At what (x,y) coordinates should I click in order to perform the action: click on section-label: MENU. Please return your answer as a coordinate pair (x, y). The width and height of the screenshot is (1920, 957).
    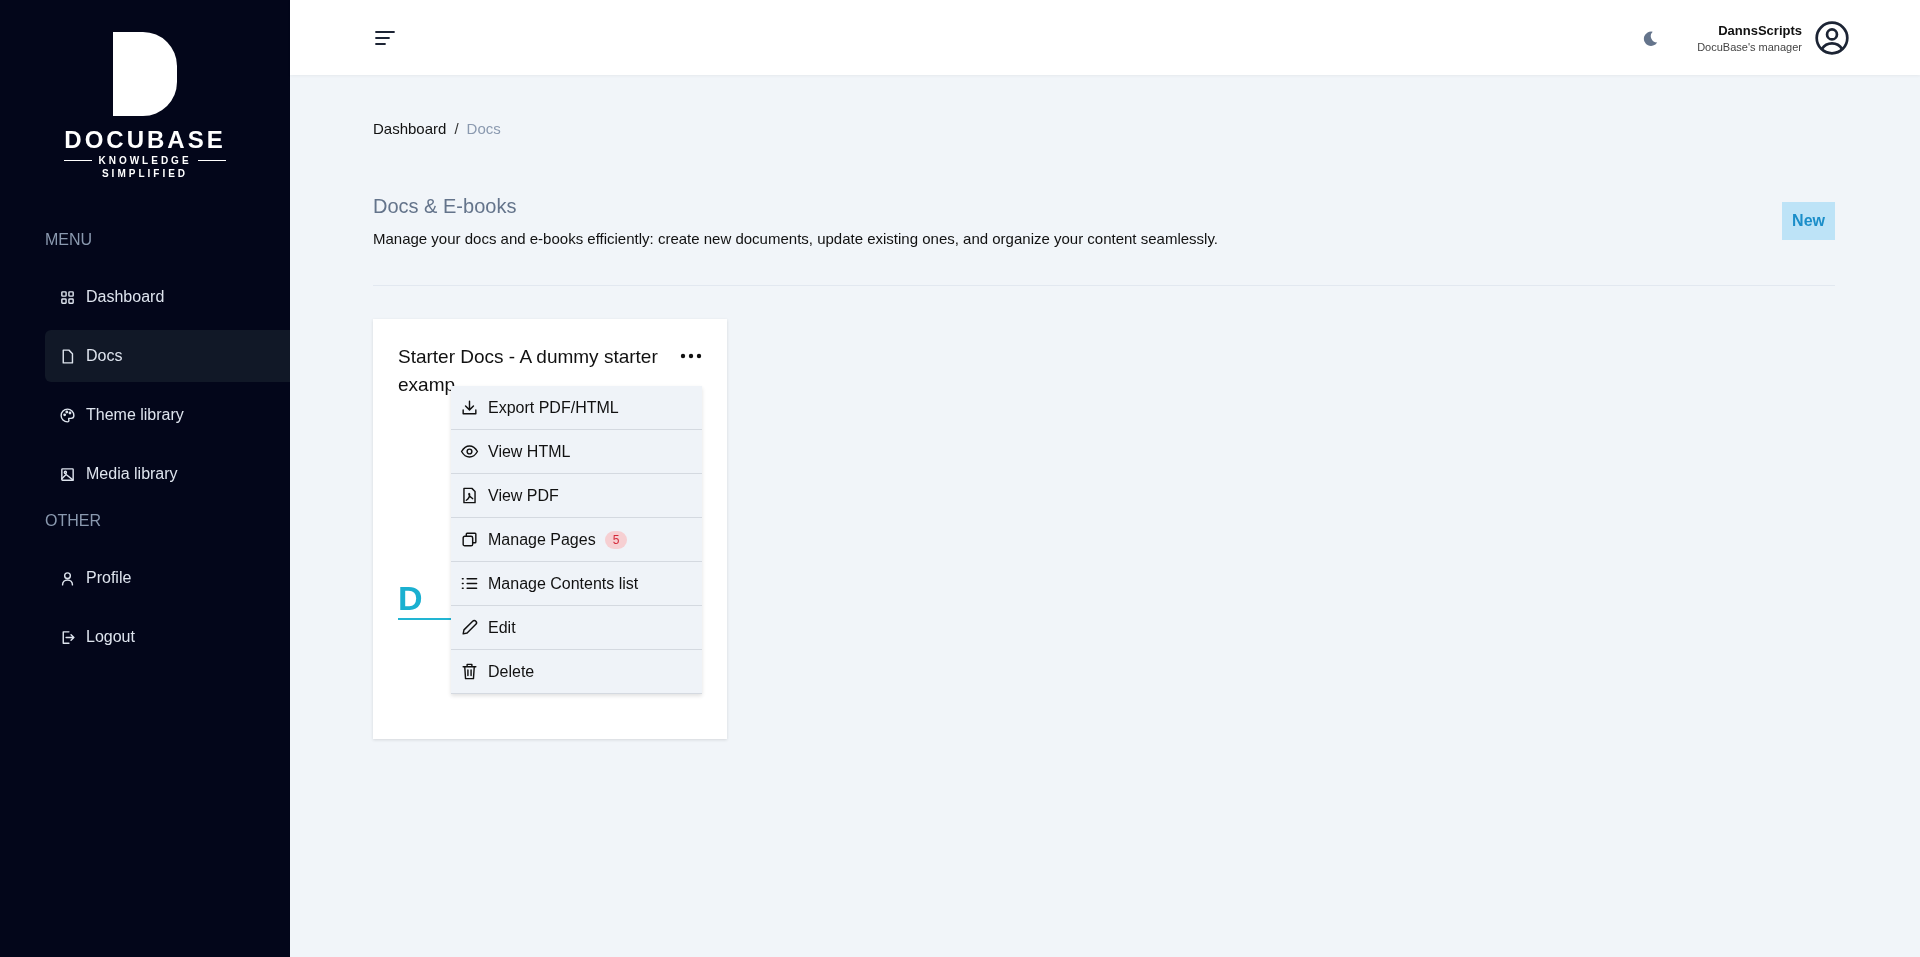
    Looking at the image, I should click on (69, 240).